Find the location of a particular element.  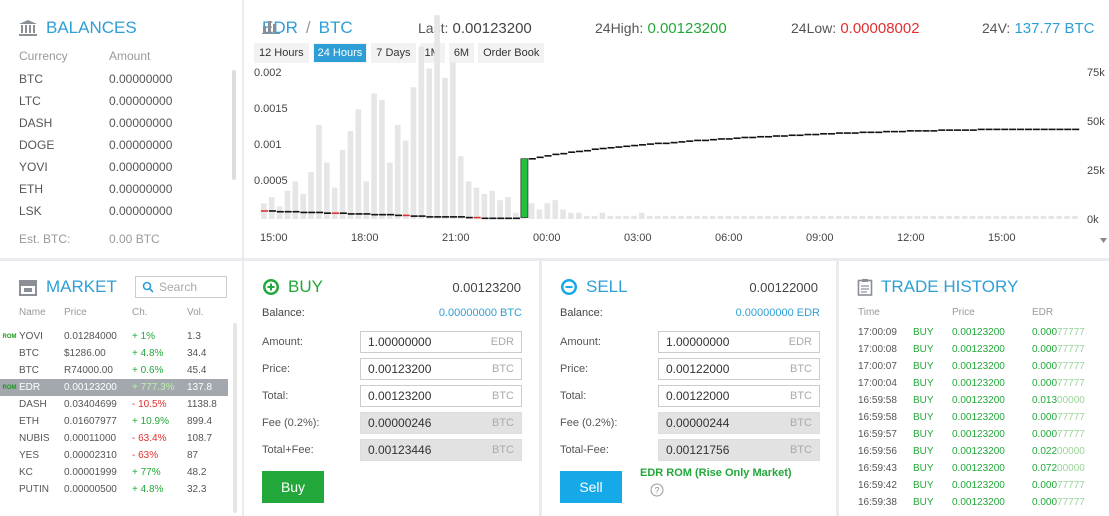

x-tick-label: 09:00 is located at coordinates (820, 238).